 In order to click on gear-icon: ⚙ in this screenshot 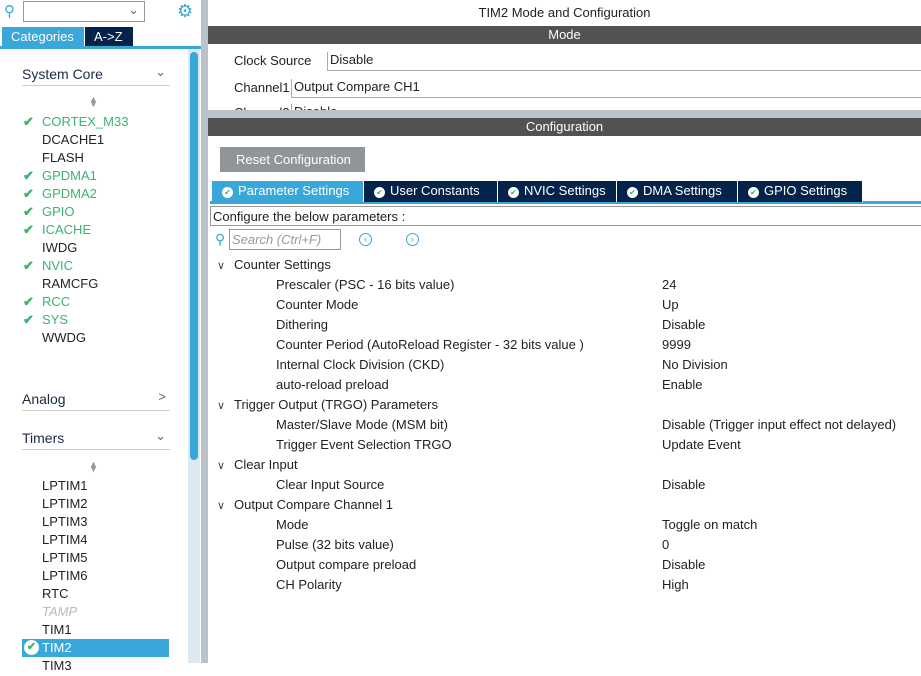, I will do `click(185, 11)`.